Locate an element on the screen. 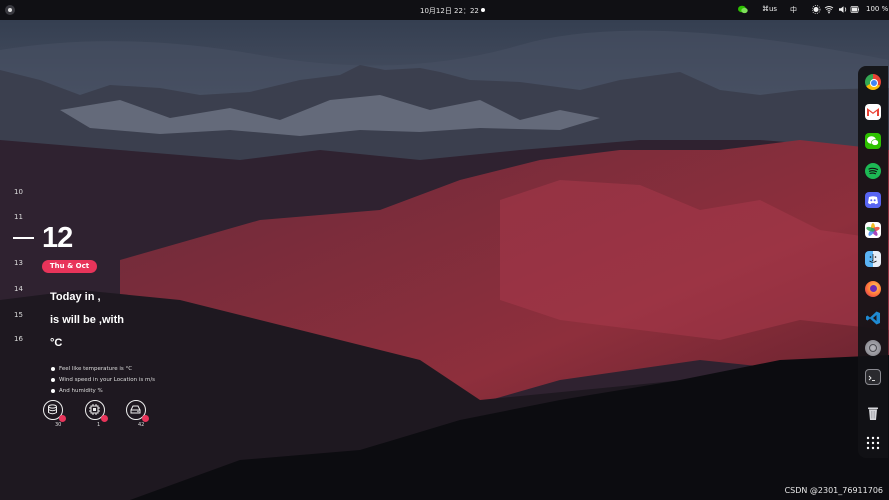  storage-gauge is located at coordinates (54, 411).